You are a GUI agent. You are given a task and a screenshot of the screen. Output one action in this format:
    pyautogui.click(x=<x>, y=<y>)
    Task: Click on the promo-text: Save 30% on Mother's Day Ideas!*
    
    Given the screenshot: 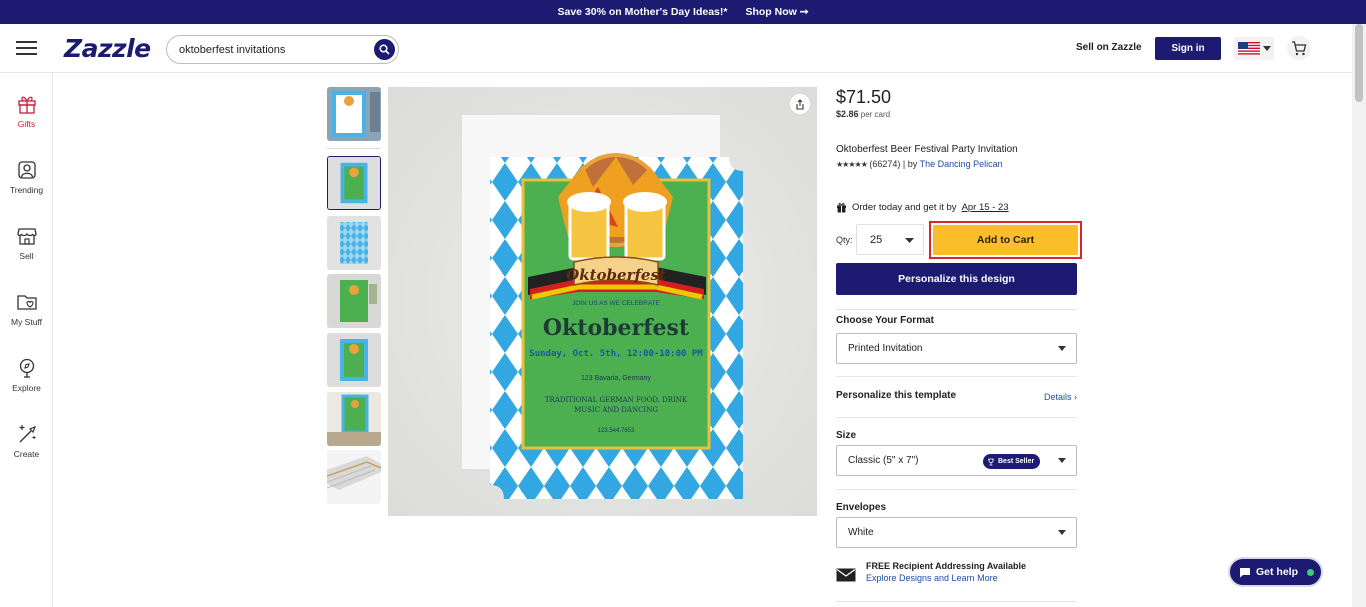 What is the action you would take?
    pyautogui.click(x=642, y=12)
    